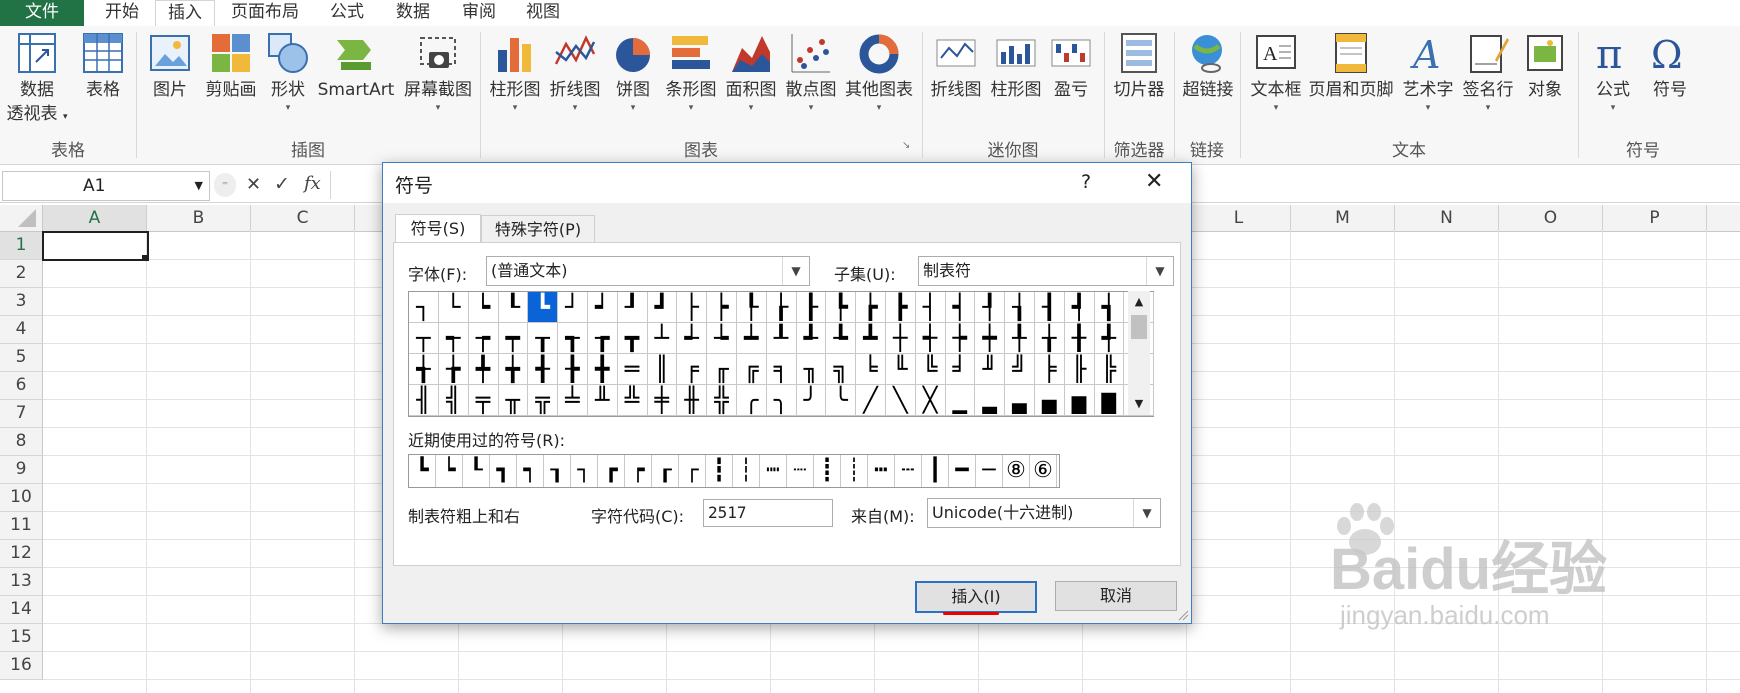 This screenshot has height=693, width=1740. Describe the element at coordinates (543, 400) in the screenshot. I see `symbol-cell: ╦` at that location.